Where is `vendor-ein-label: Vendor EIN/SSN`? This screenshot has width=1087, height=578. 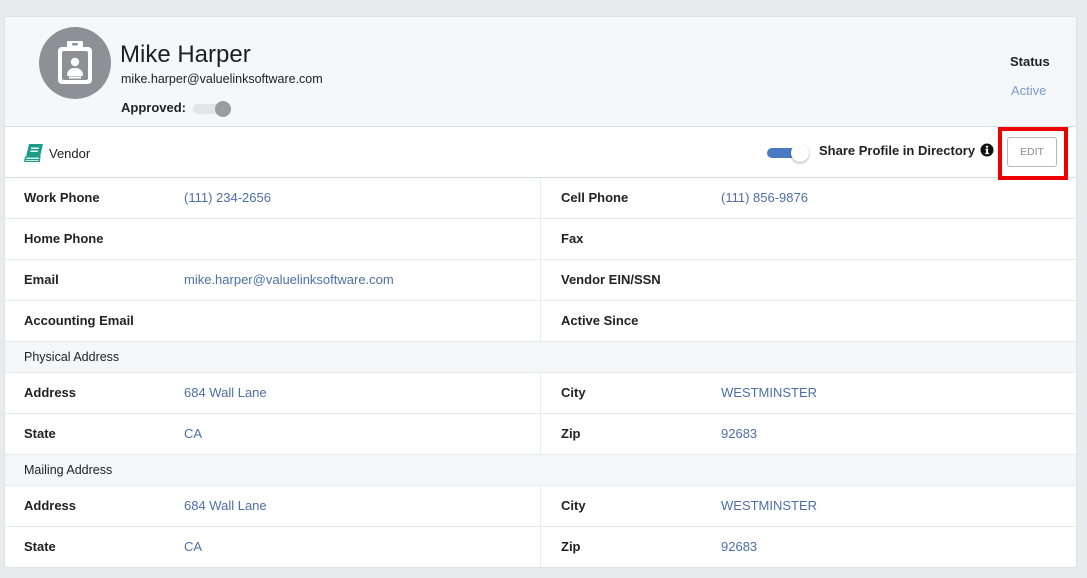 vendor-ein-label: Vendor EIN/SSN is located at coordinates (611, 279).